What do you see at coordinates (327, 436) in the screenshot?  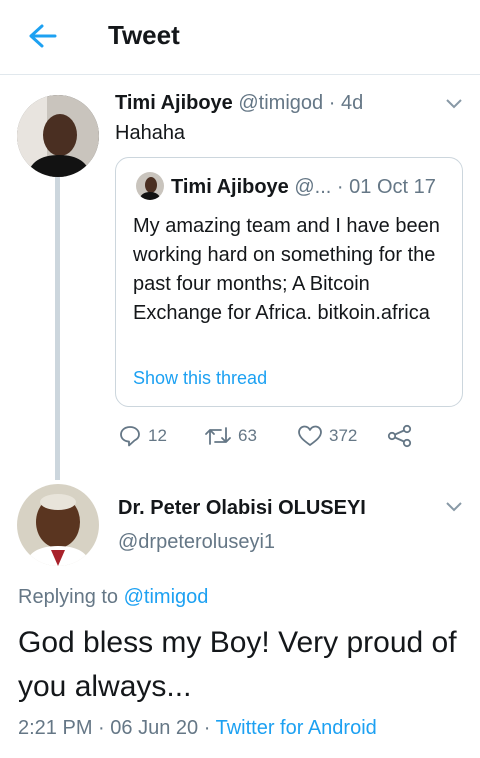 I see `like-button: 372` at bounding box center [327, 436].